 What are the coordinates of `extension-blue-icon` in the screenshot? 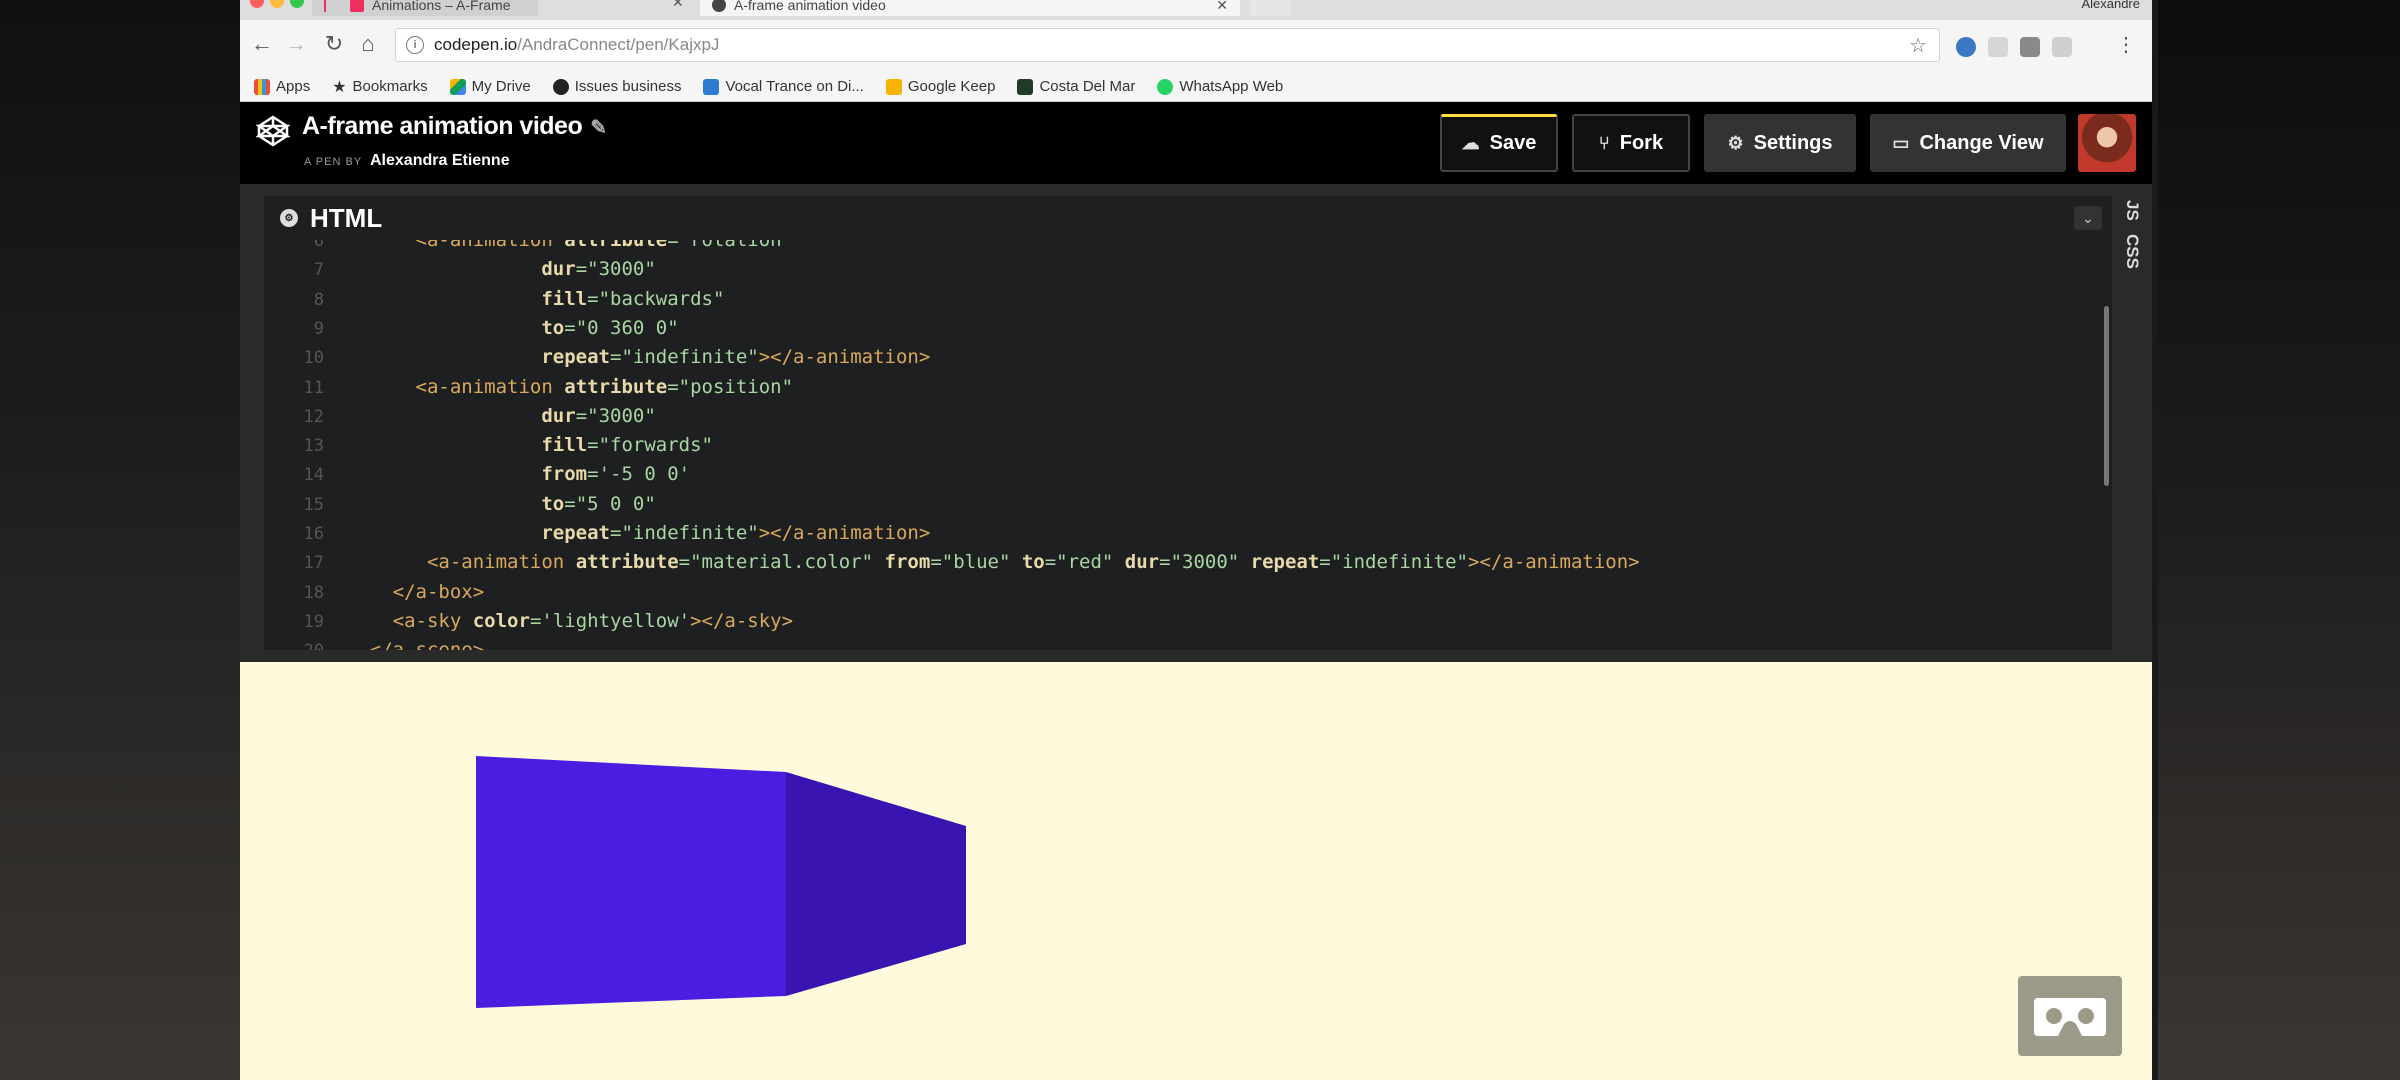 It's located at (1966, 47).